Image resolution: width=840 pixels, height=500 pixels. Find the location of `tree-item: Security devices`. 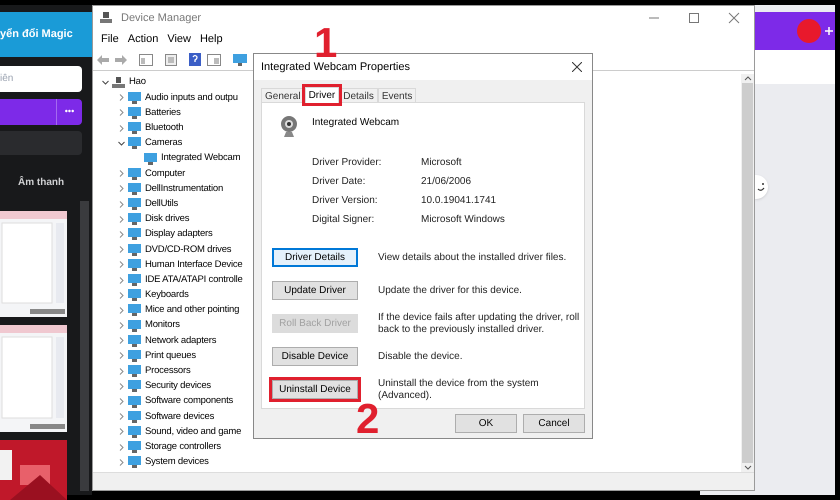

tree-item: Security devices is located at coordinates (178, 386).